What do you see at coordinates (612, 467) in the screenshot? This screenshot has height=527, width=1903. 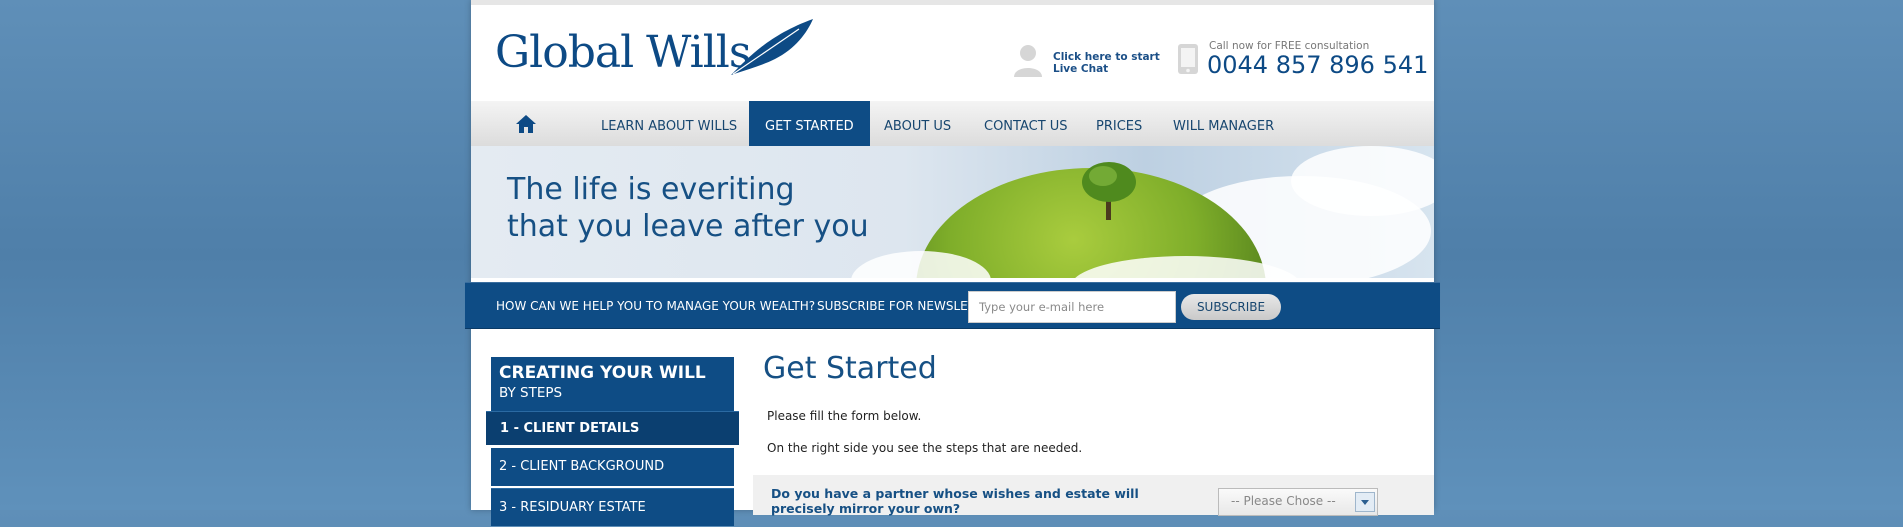 I see `step-client-background: 2 - CLIENT BACKGROUND` at bounding box center [612, 467].